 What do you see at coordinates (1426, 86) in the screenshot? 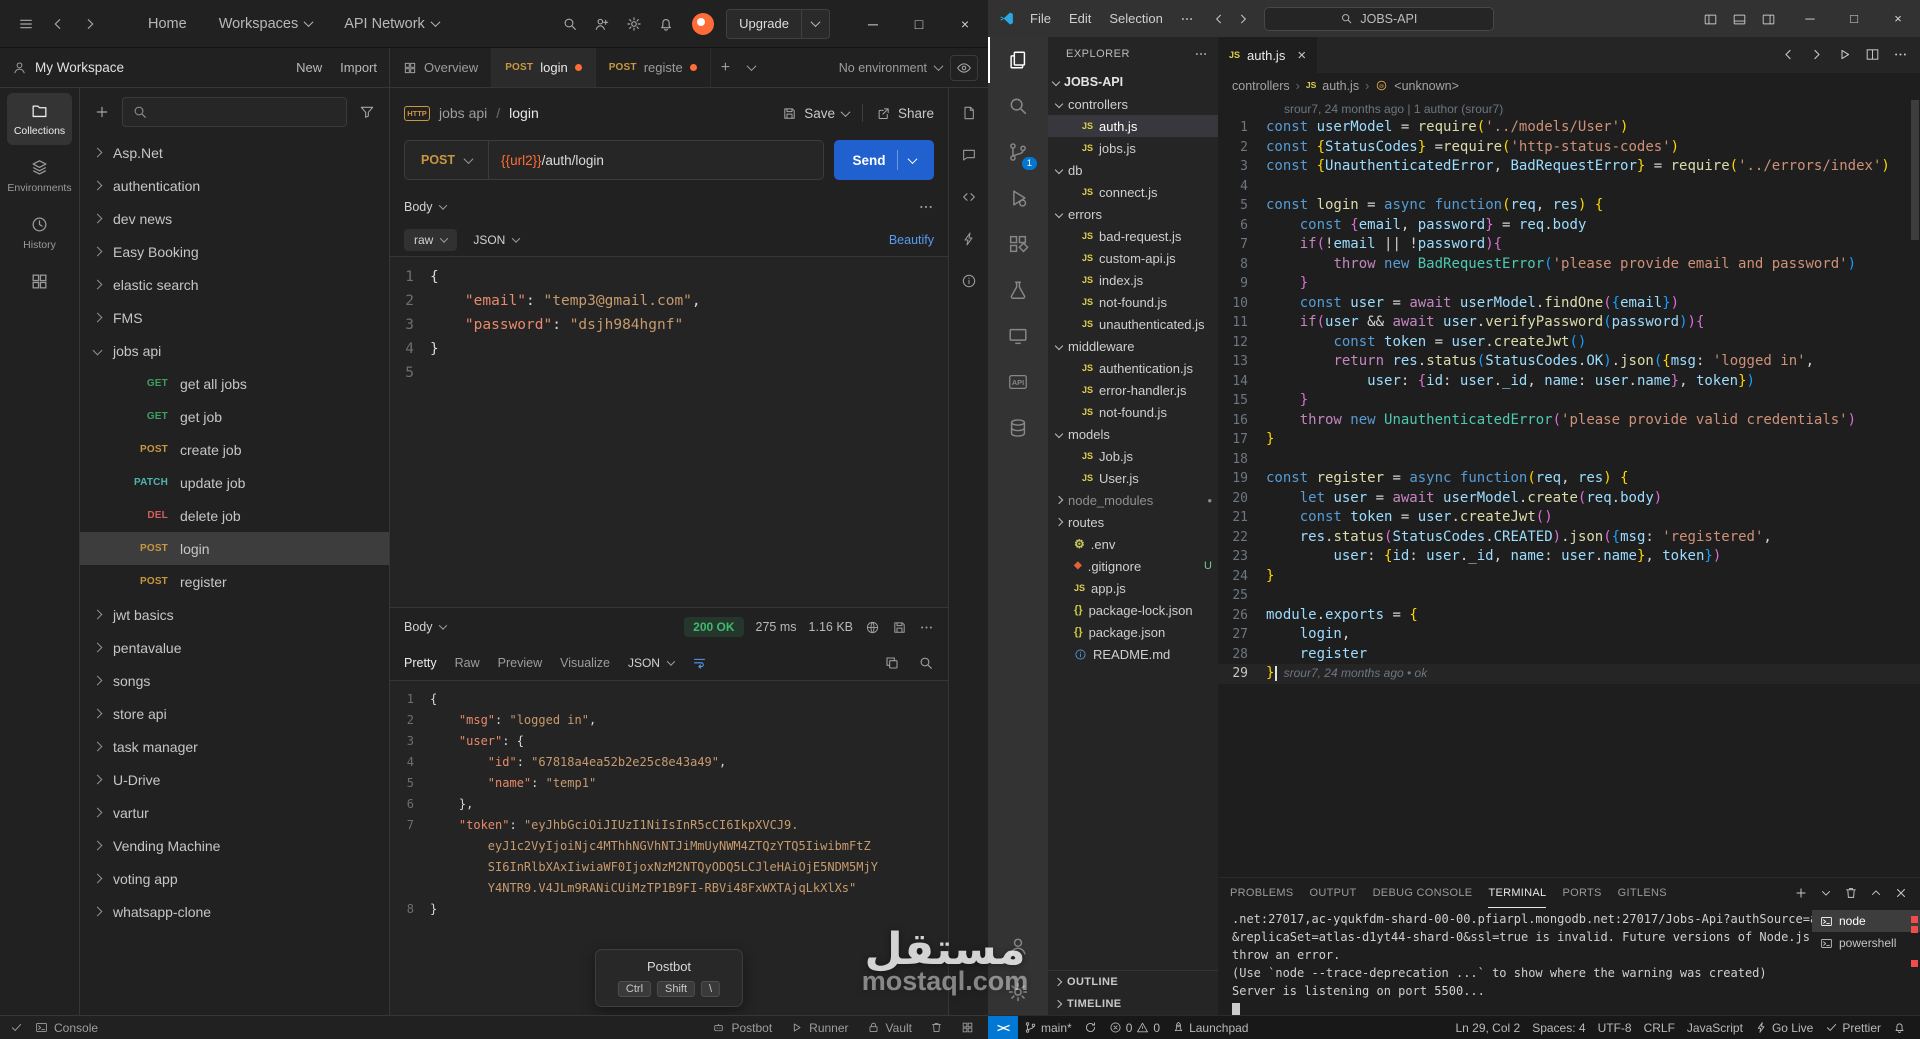
I see `breadcrumb-symbol: <unknown>` at bounding box center [1426, 86].